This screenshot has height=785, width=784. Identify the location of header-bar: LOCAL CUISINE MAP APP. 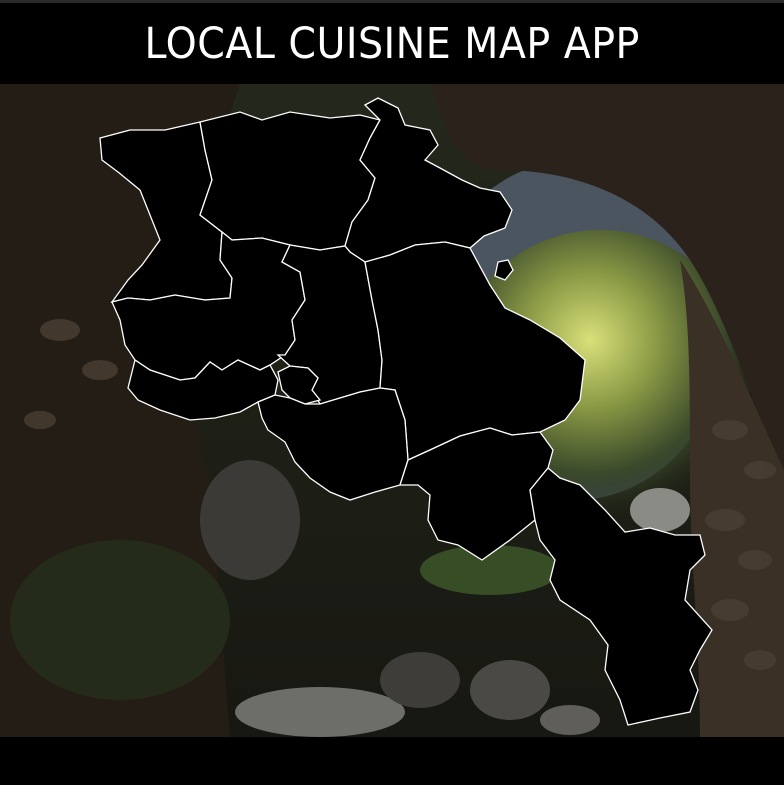
(392, 42).